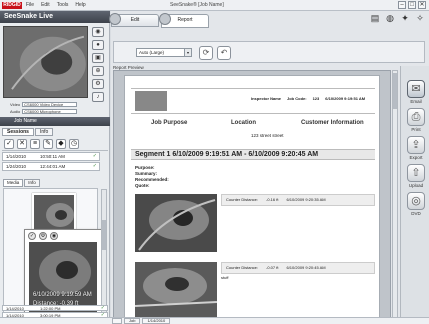 The image size is (429, 324). Describe the element at coordinates (412, 5) in the screenshot. I see `maximize-button: □` at that location.